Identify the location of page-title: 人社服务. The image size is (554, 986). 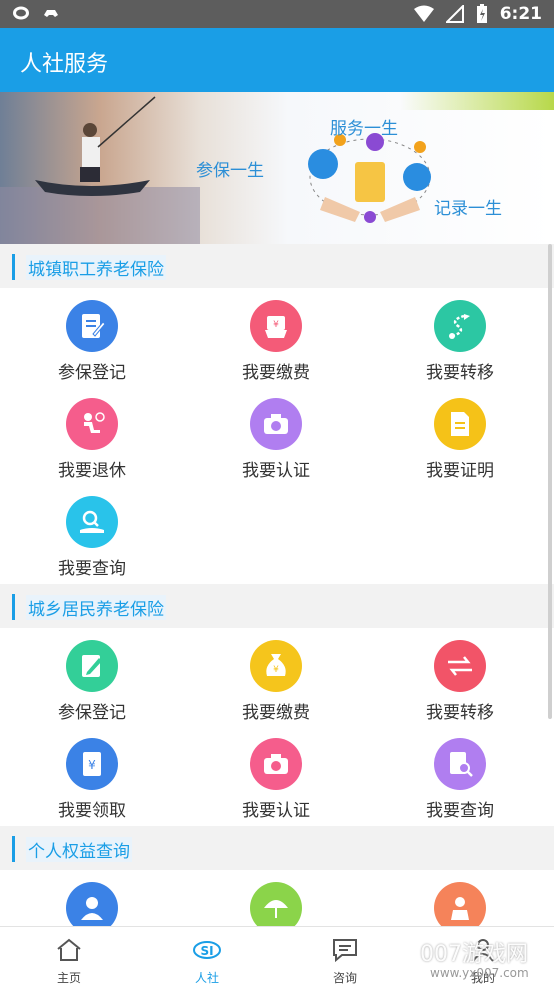
(64, 64).